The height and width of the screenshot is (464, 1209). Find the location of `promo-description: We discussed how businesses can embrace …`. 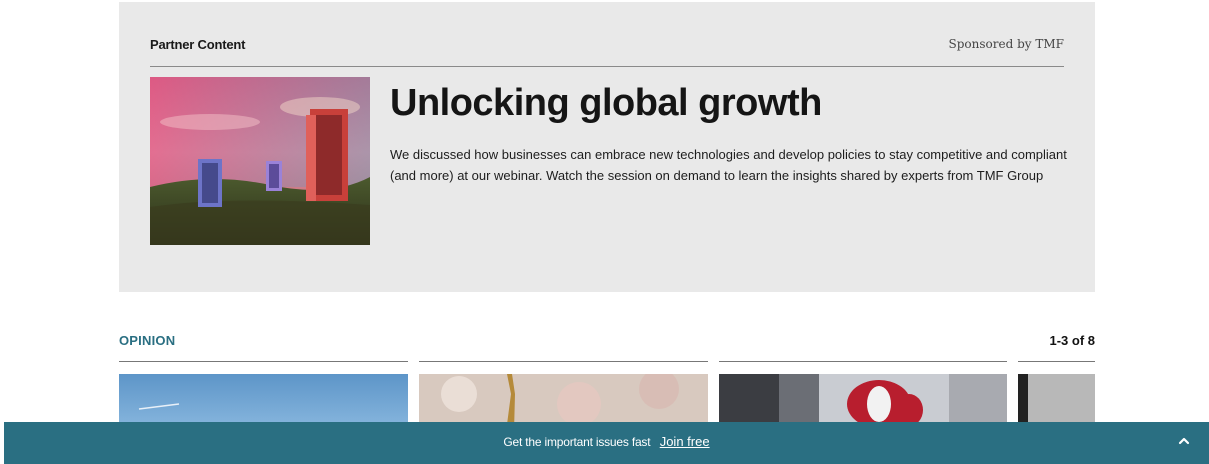

promo-description: We discussed how businesses can embrace … is located at coordinates (728, 165).